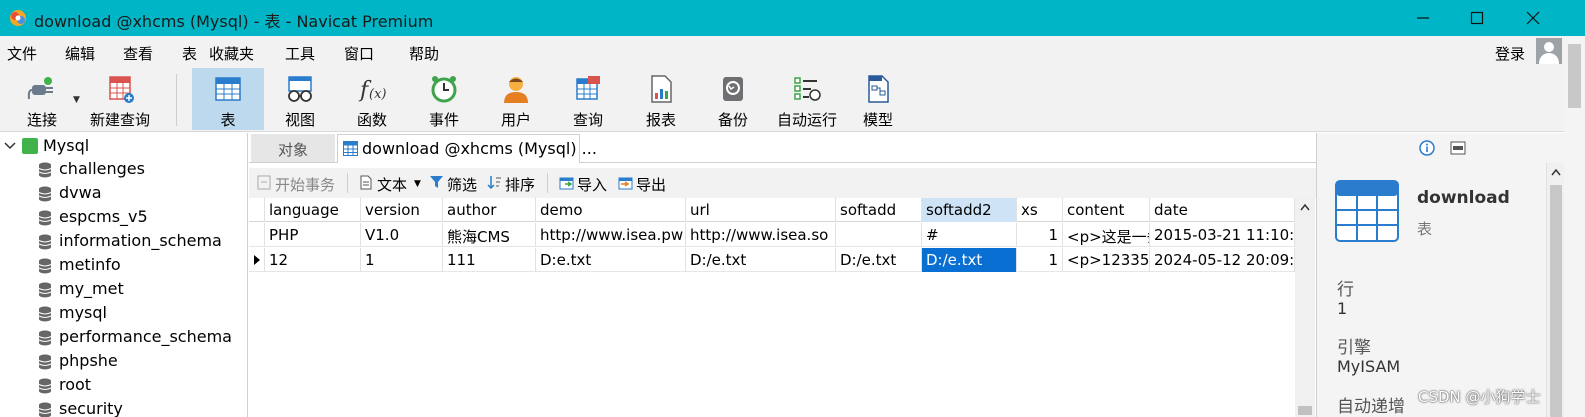  I want to click on table-cell: 2024-05-12 20:09:2, so click(1222, 260).